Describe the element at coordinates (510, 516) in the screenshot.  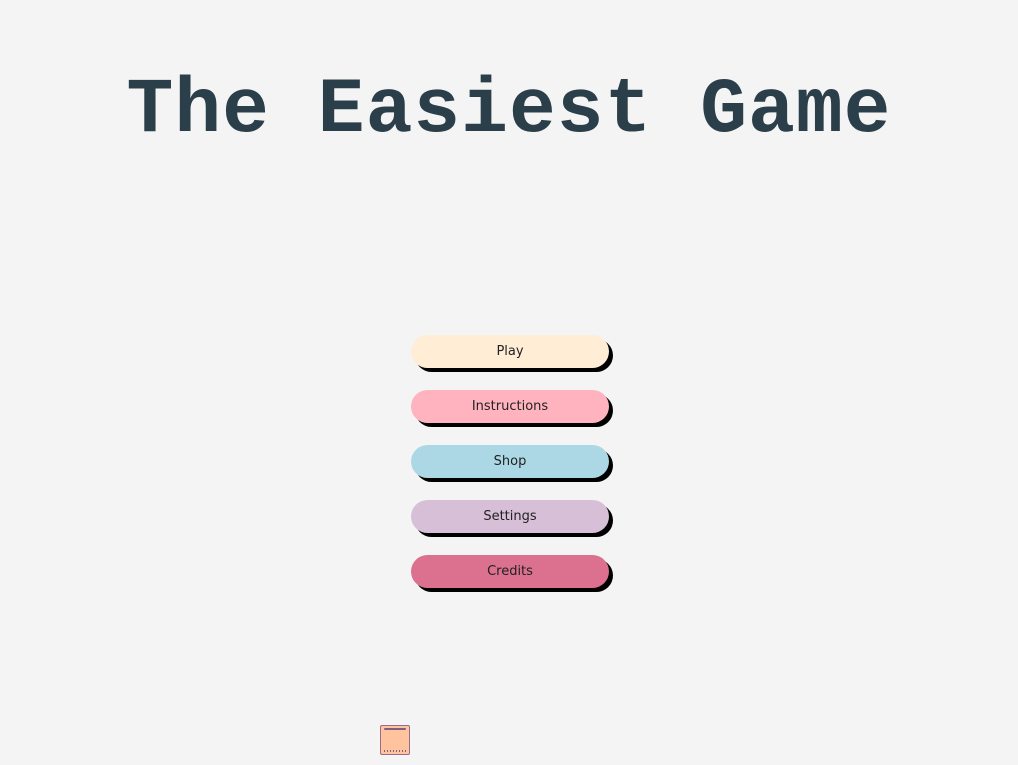
I see `settings-button: Settings` at that location.